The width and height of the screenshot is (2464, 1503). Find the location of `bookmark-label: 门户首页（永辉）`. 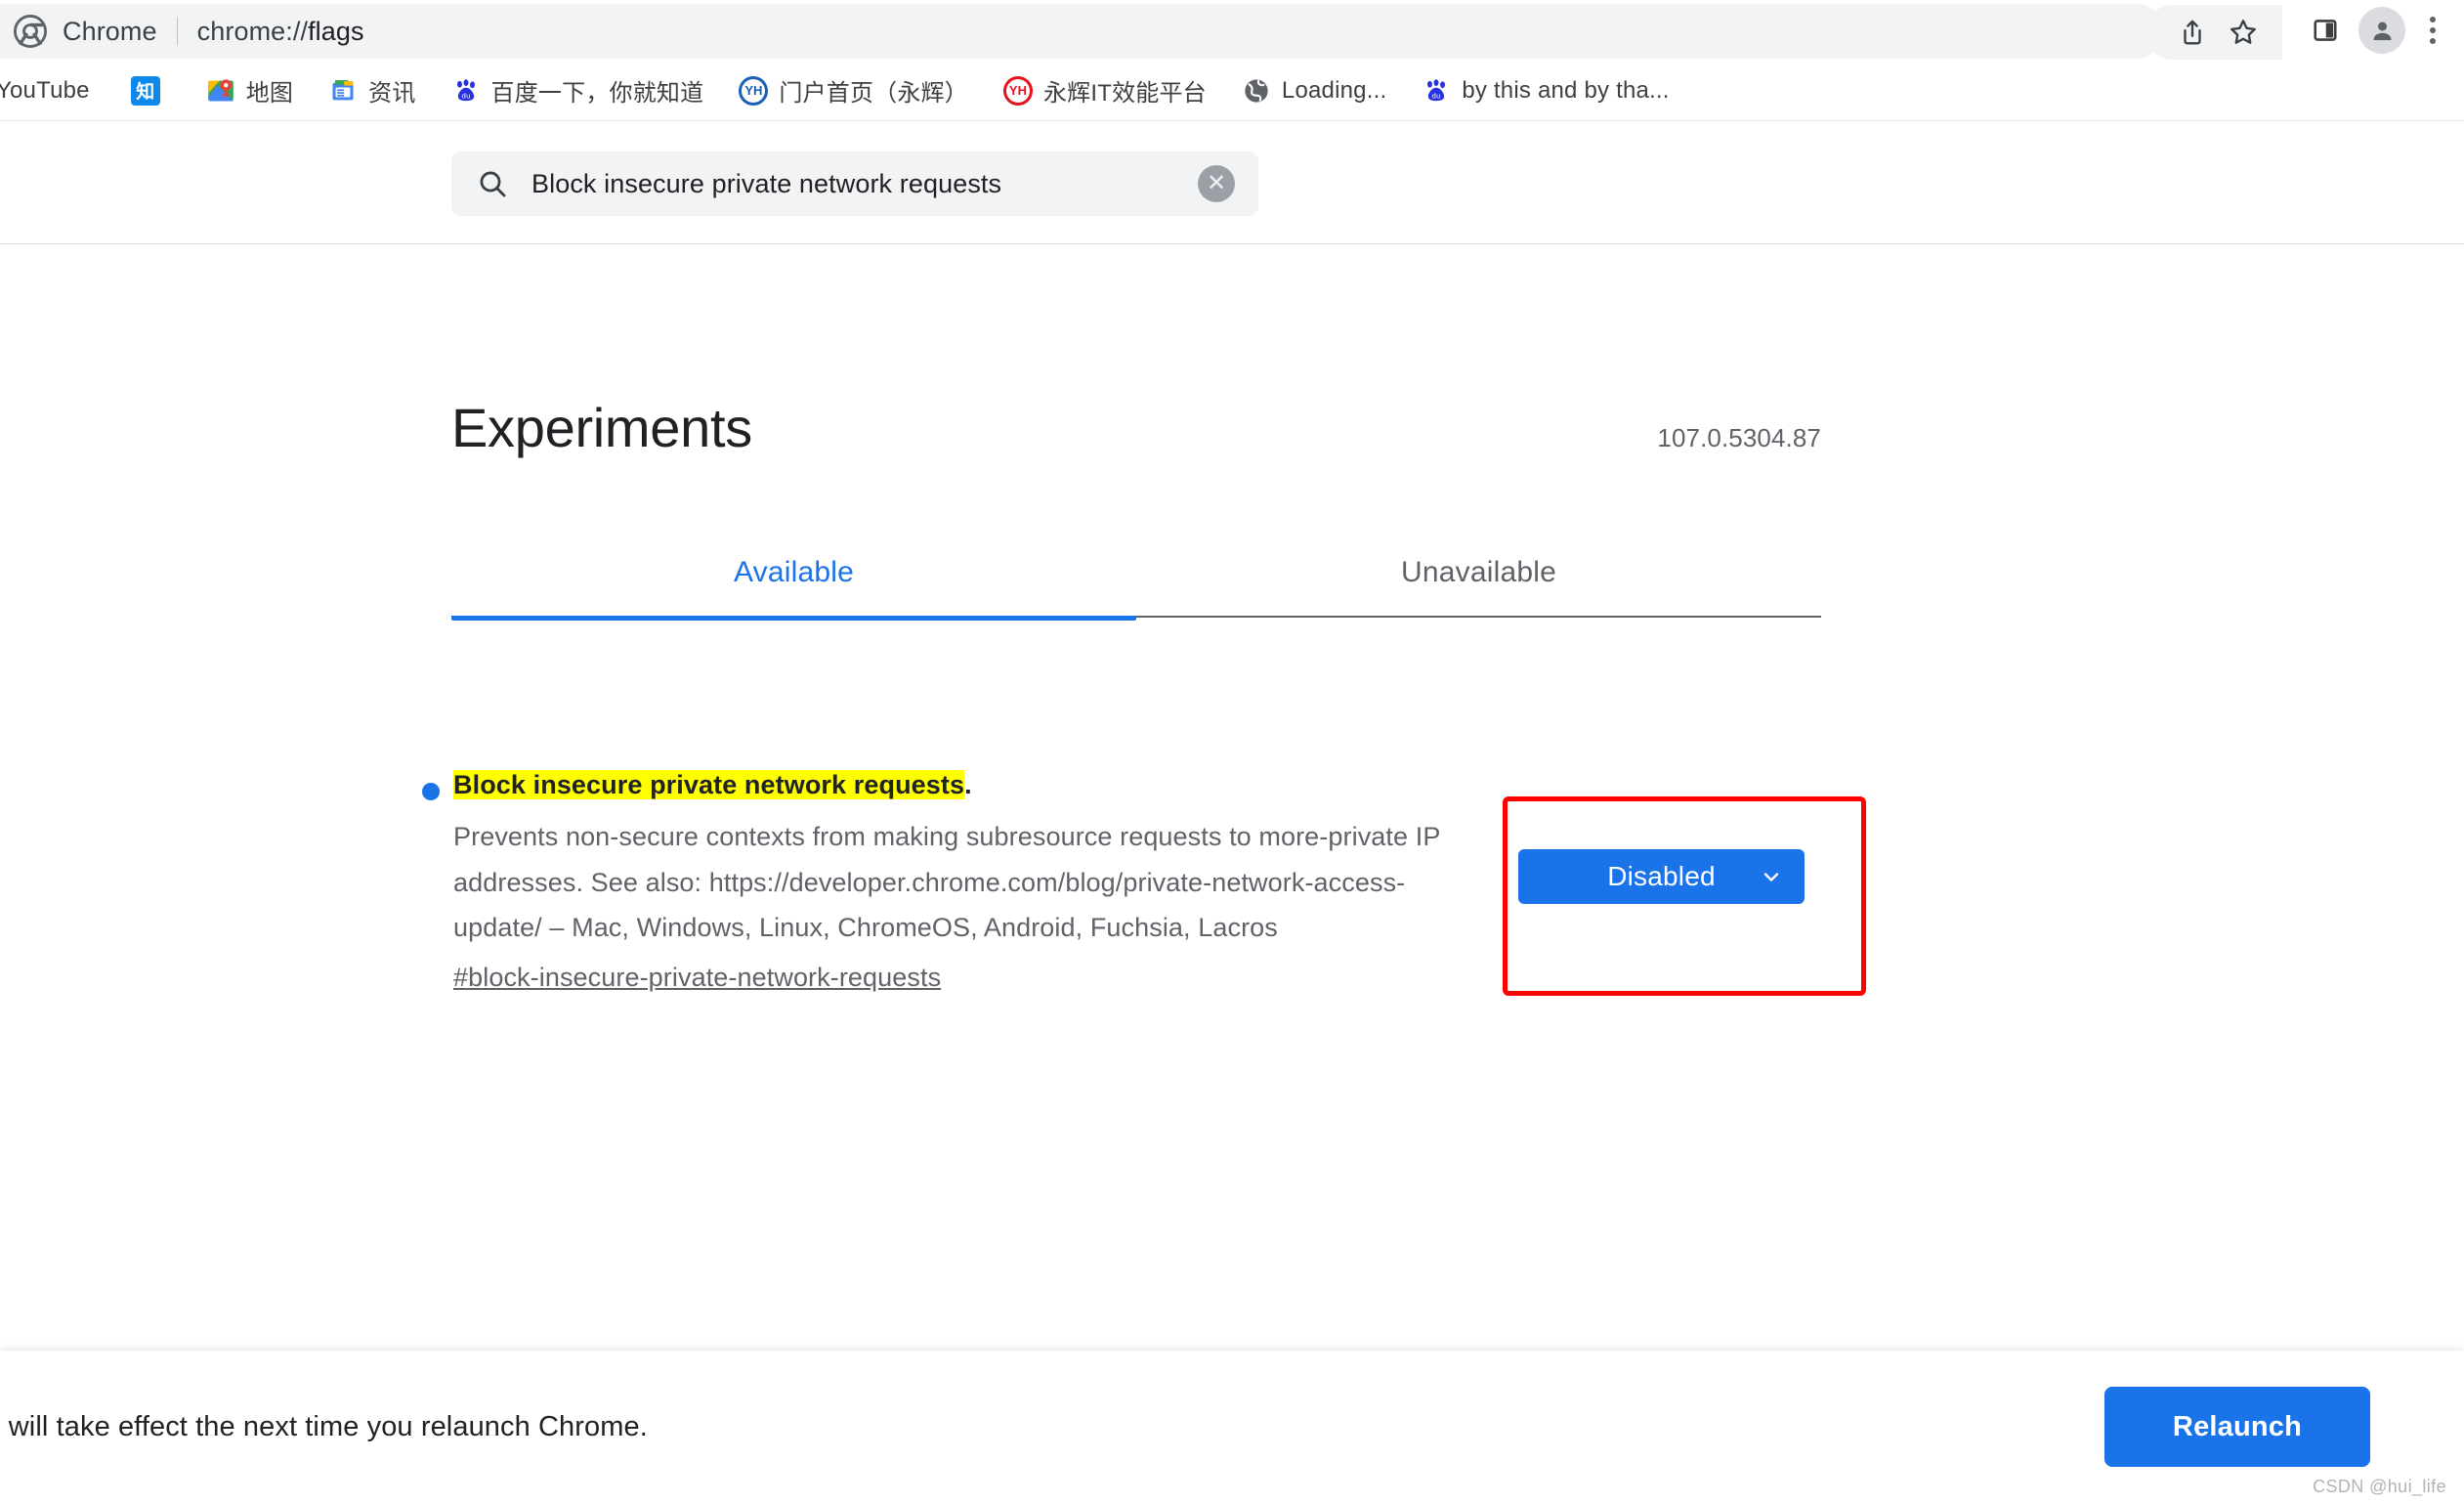

bookmark-label: 门户首页（永辉） is located at coordinates (874, 93).